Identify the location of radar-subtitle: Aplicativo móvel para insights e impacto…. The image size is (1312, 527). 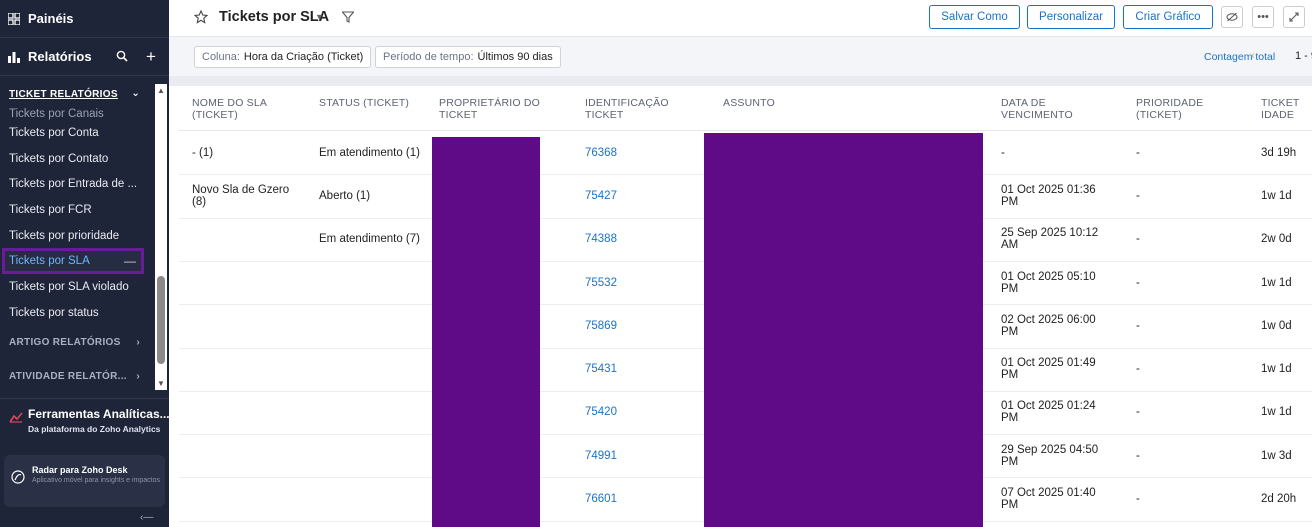
(96, 480).